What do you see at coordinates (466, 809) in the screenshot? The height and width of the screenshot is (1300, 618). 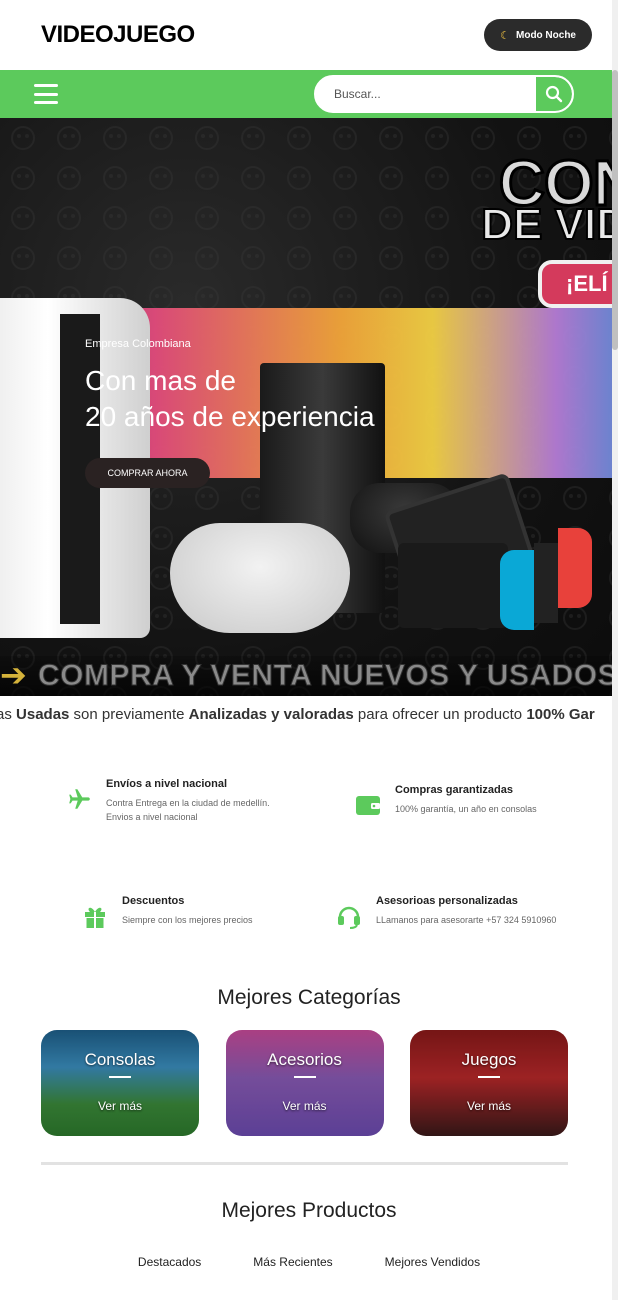 I see `feature-guarantee-desc: 100% garantía, un año en consolas` at bounding box center [466, 809].